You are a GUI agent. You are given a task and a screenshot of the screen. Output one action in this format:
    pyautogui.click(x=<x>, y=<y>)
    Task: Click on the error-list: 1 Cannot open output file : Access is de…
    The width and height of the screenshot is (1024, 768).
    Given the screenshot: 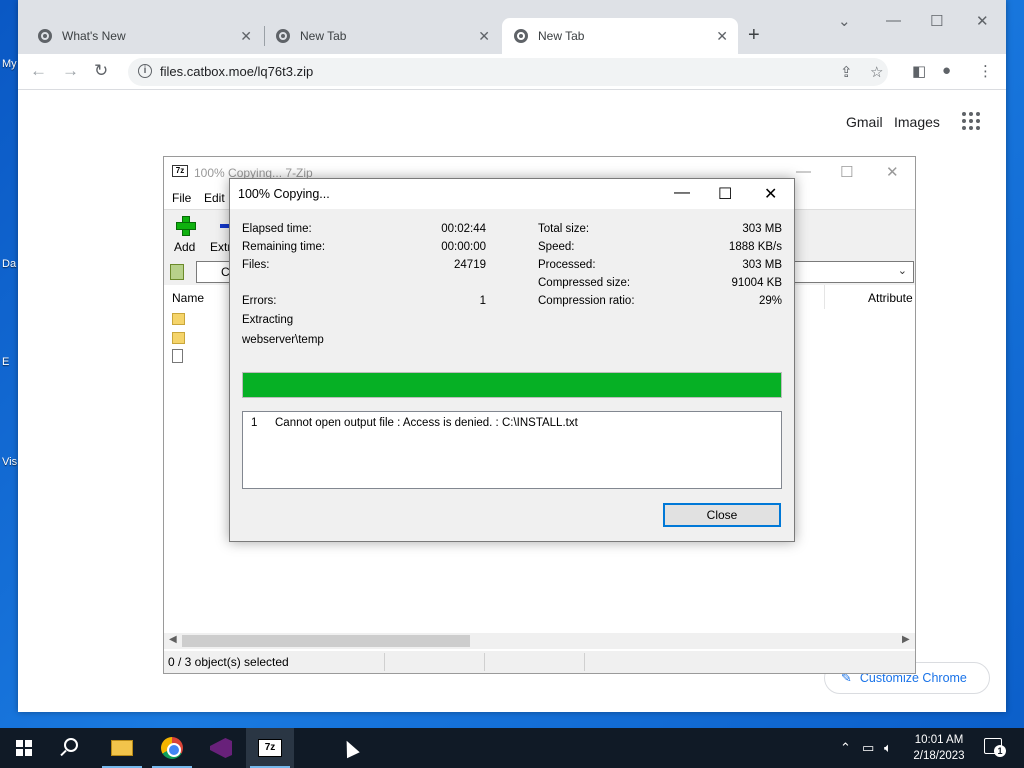 What is the action you would take?
    pyautogui.click(x=512, y=450)
    